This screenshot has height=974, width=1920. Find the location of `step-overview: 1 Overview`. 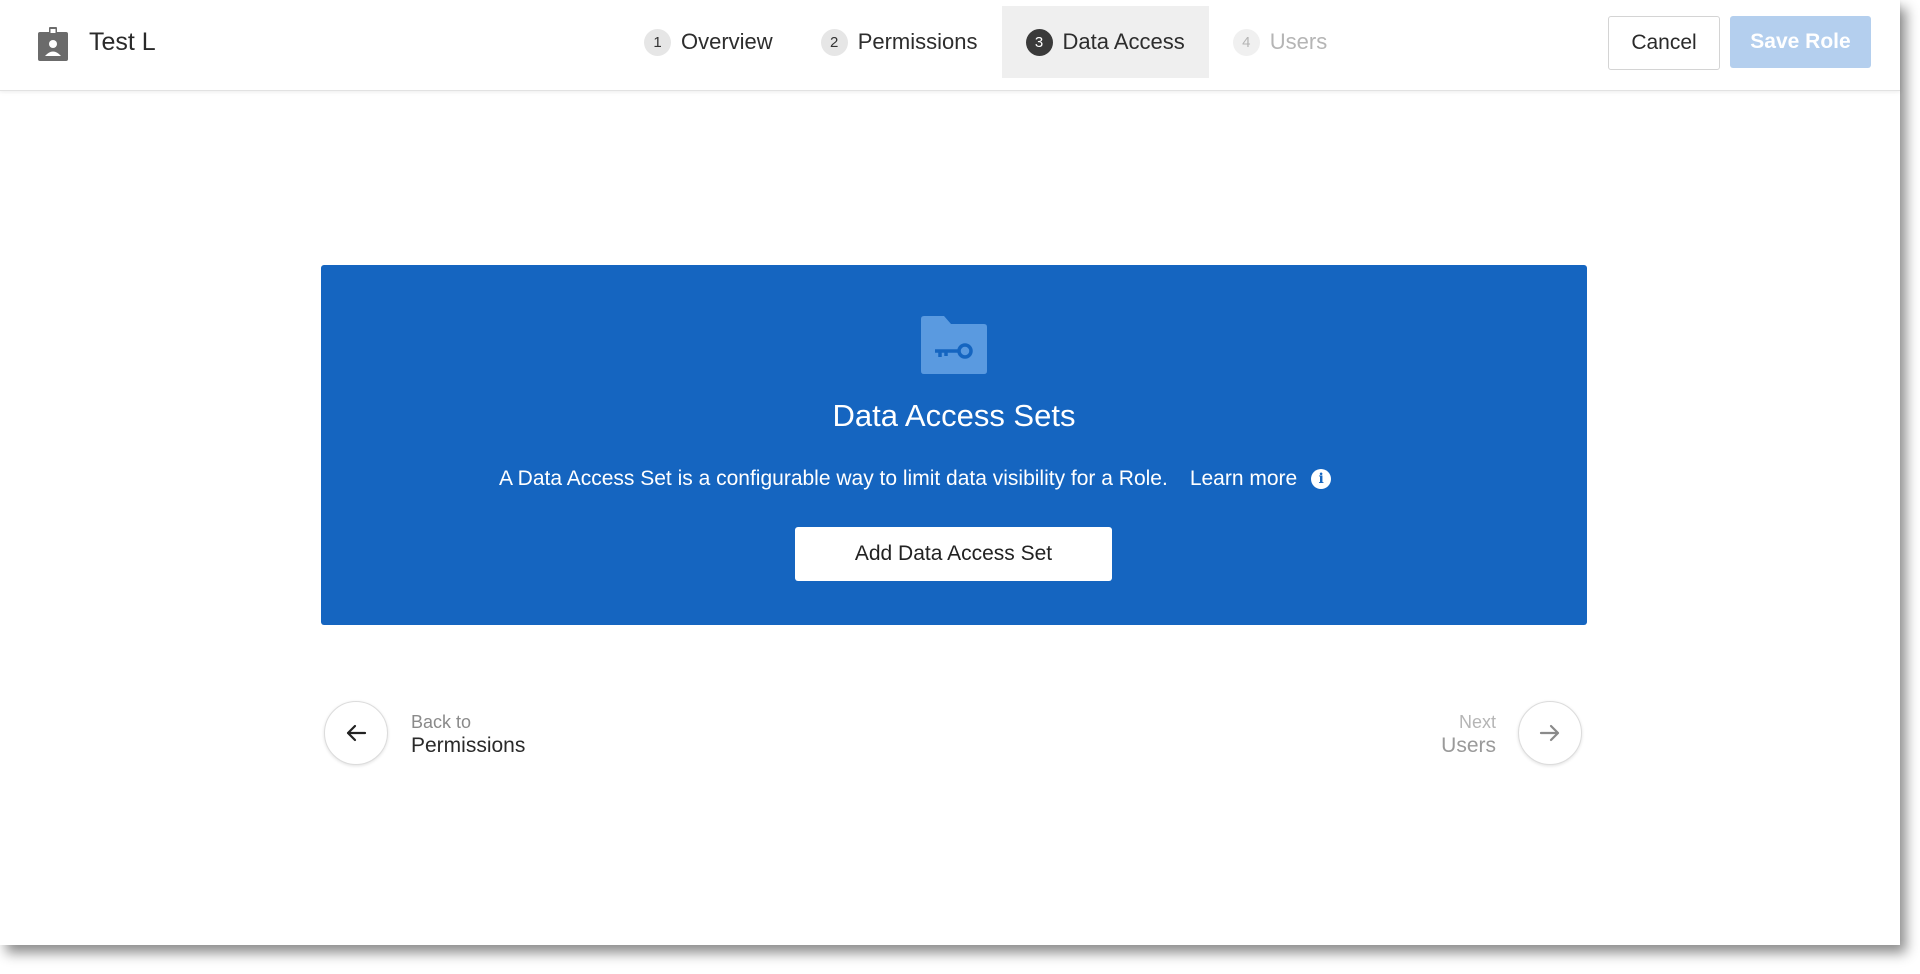

step-overview: 1 Overview is located at coordinates (708, 42).